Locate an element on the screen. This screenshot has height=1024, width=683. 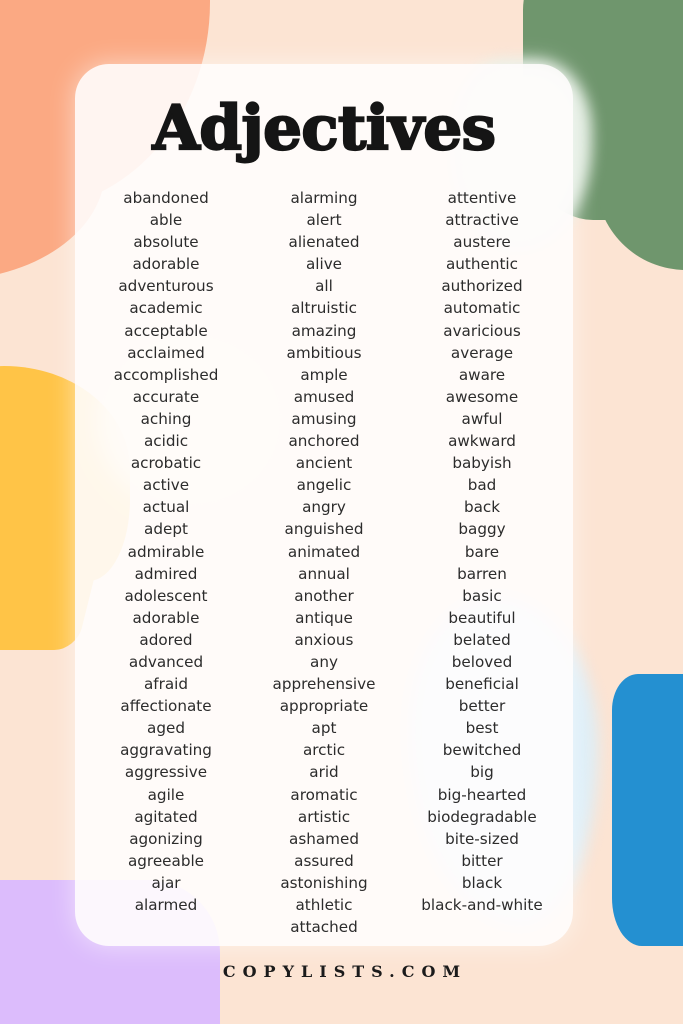
word-item: acceptable is located at coordinates (166, 330).